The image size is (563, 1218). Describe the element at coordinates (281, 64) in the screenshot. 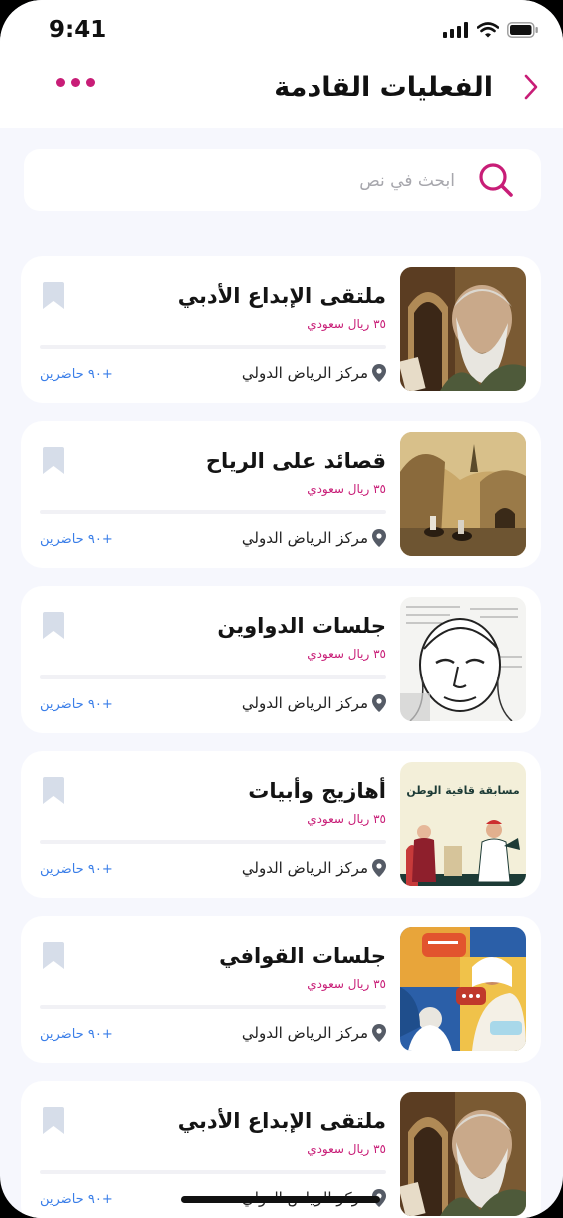

I see `top-bar: 9:41 الفعليات القادمة` at that location.